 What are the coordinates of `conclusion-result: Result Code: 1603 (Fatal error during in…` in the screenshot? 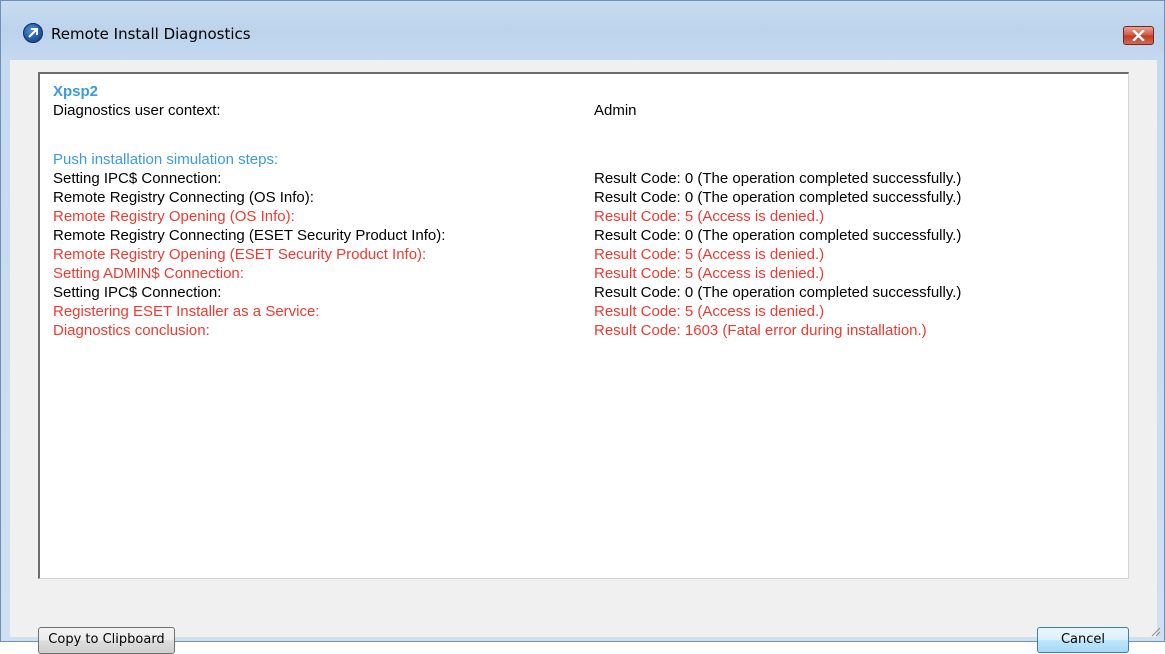 It's located at (760, 330).